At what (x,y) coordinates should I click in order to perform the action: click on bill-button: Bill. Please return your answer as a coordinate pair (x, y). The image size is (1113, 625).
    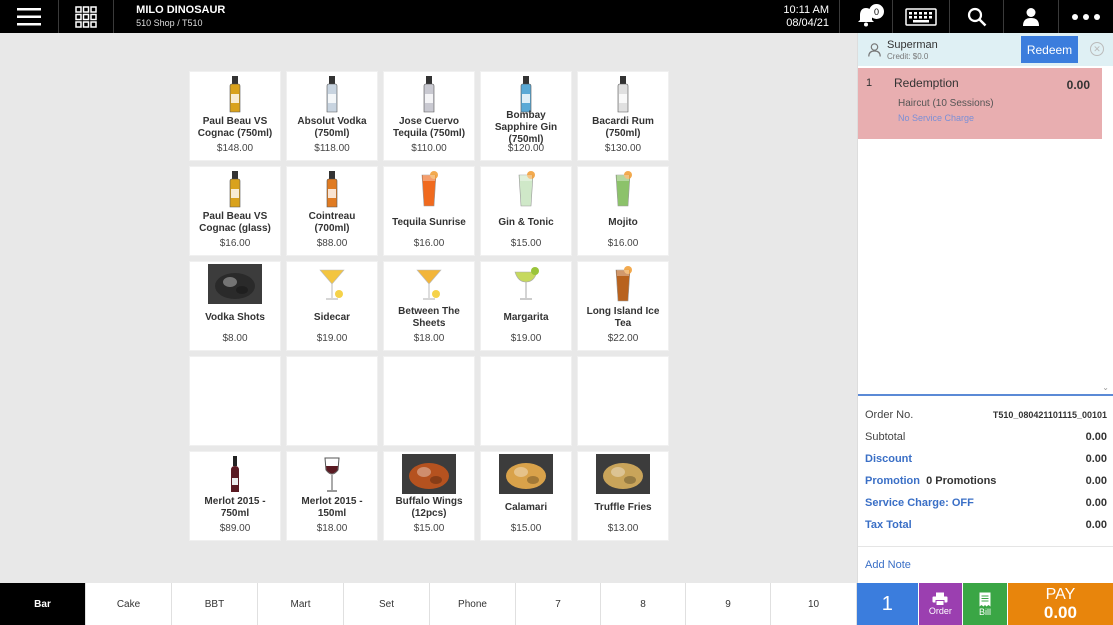
    Looking at the image, I should click on (985, 604).